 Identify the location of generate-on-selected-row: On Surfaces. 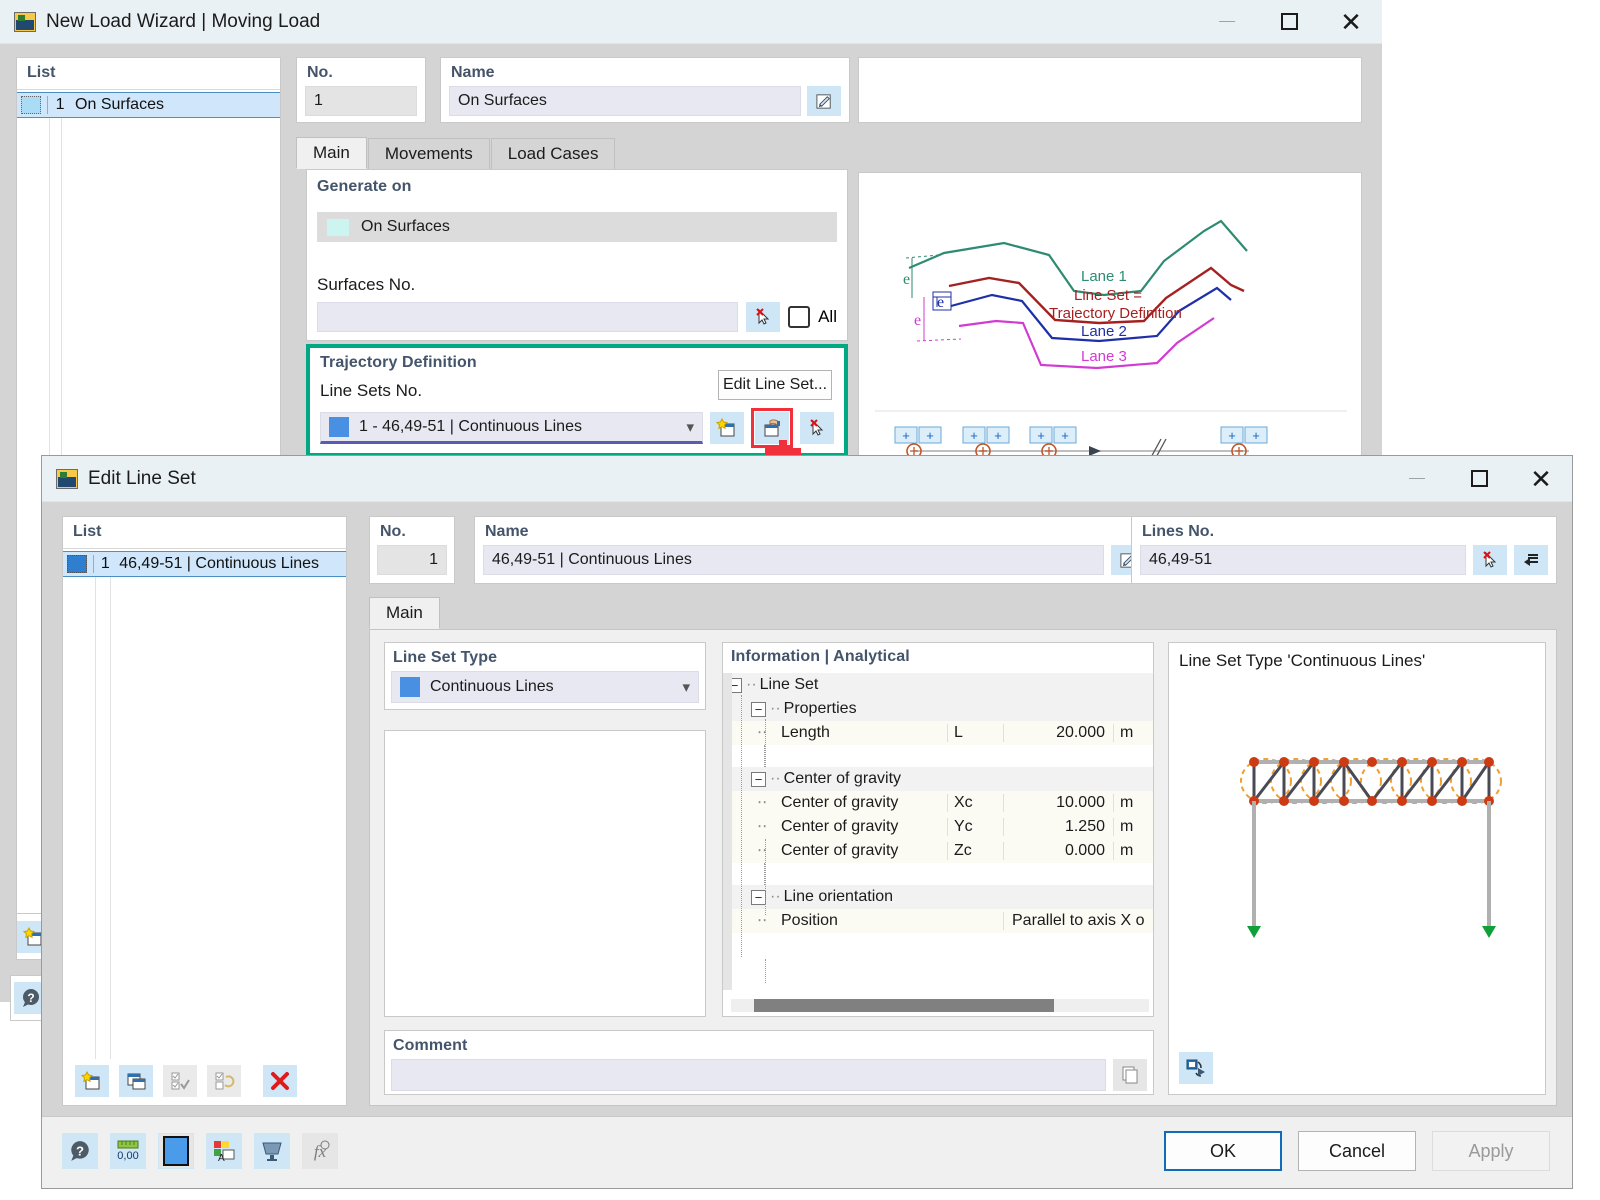
(577, 227).